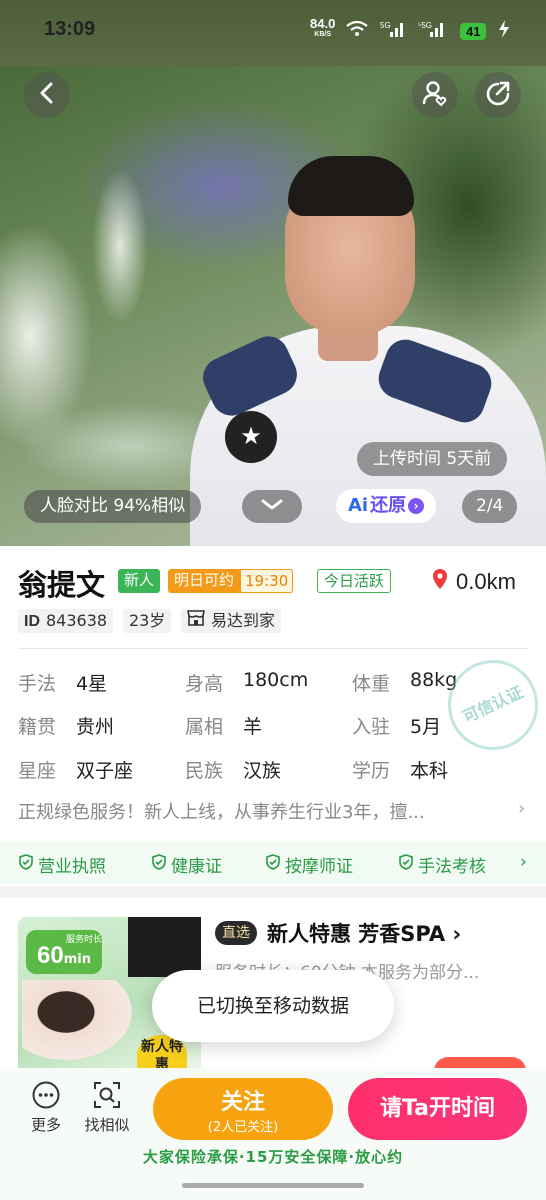  I want to click on home-indicator, so click(273, 1185).